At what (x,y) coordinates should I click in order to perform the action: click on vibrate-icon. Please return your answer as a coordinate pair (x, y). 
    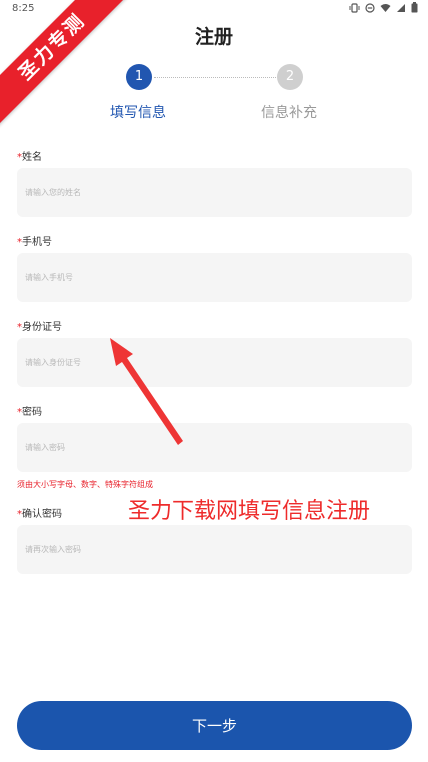
    Looking at the image, I should click on (354, 7).